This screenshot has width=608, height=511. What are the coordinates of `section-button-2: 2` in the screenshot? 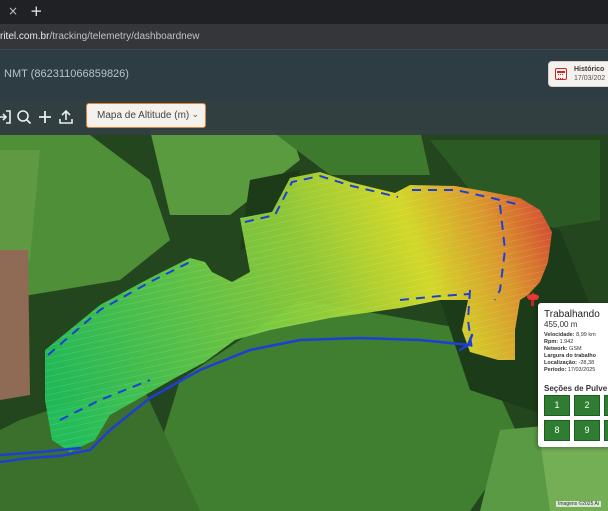 It's located at (587, 405).